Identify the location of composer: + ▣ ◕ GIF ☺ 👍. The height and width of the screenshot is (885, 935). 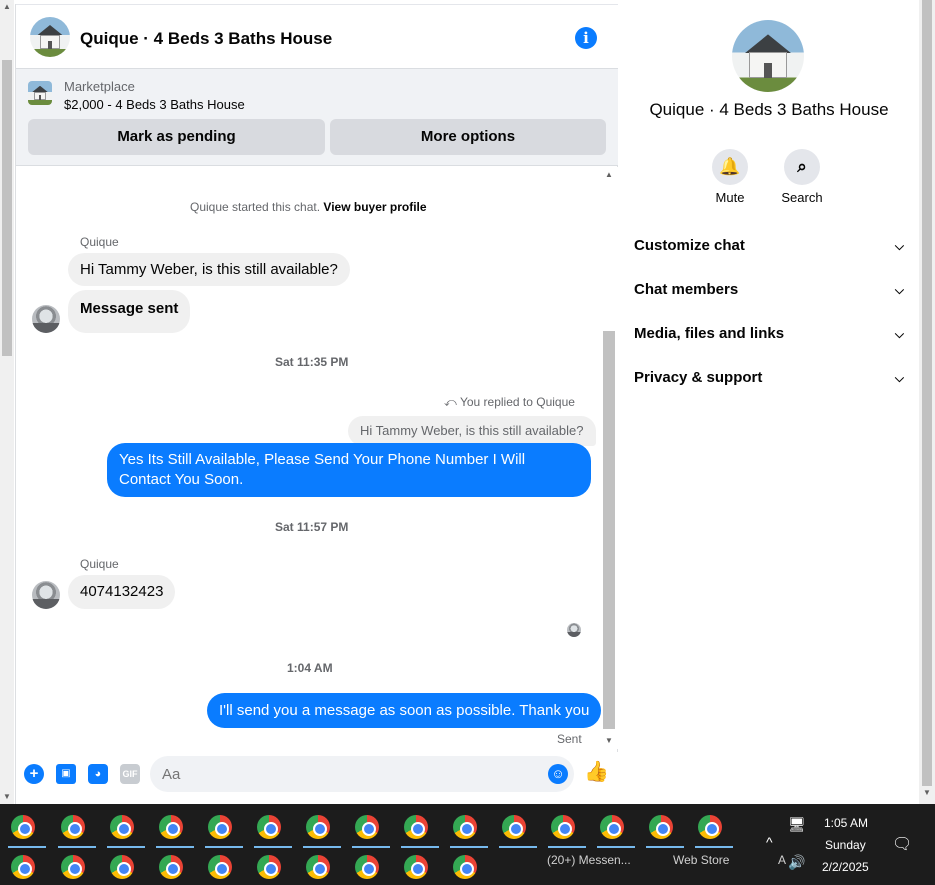
(317, 778).